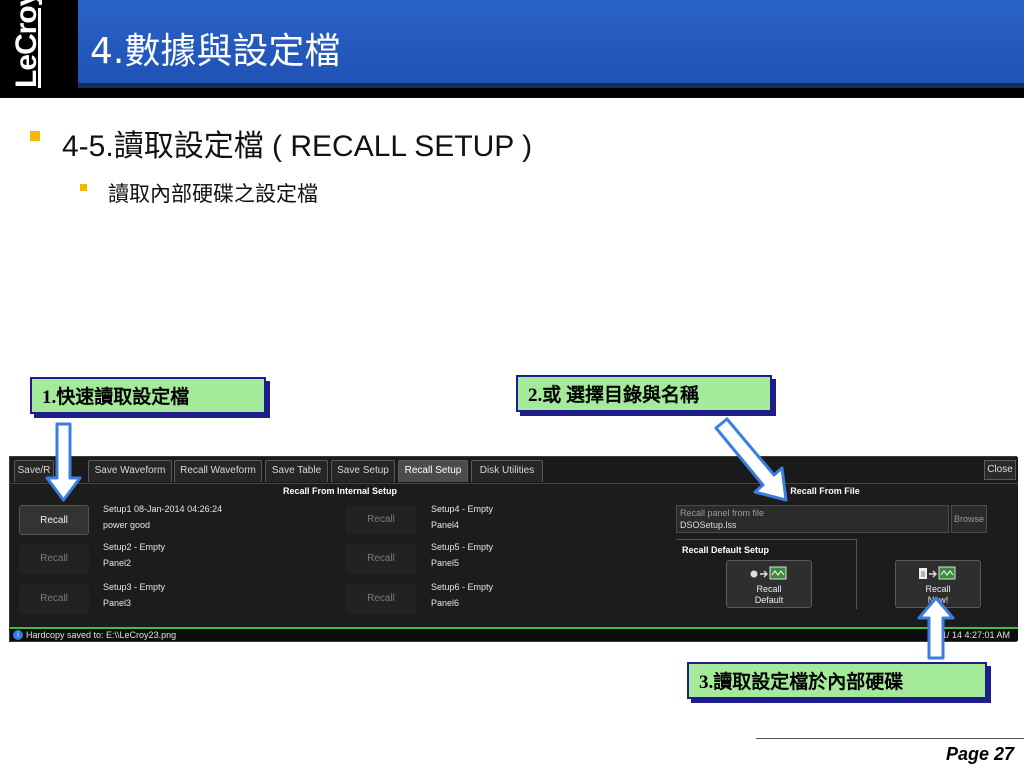  Describe the element at coordinates (812, 519) in the screenshot. I see `recall-file-field: Recall panel from file DSOSetup.lss` at that location.